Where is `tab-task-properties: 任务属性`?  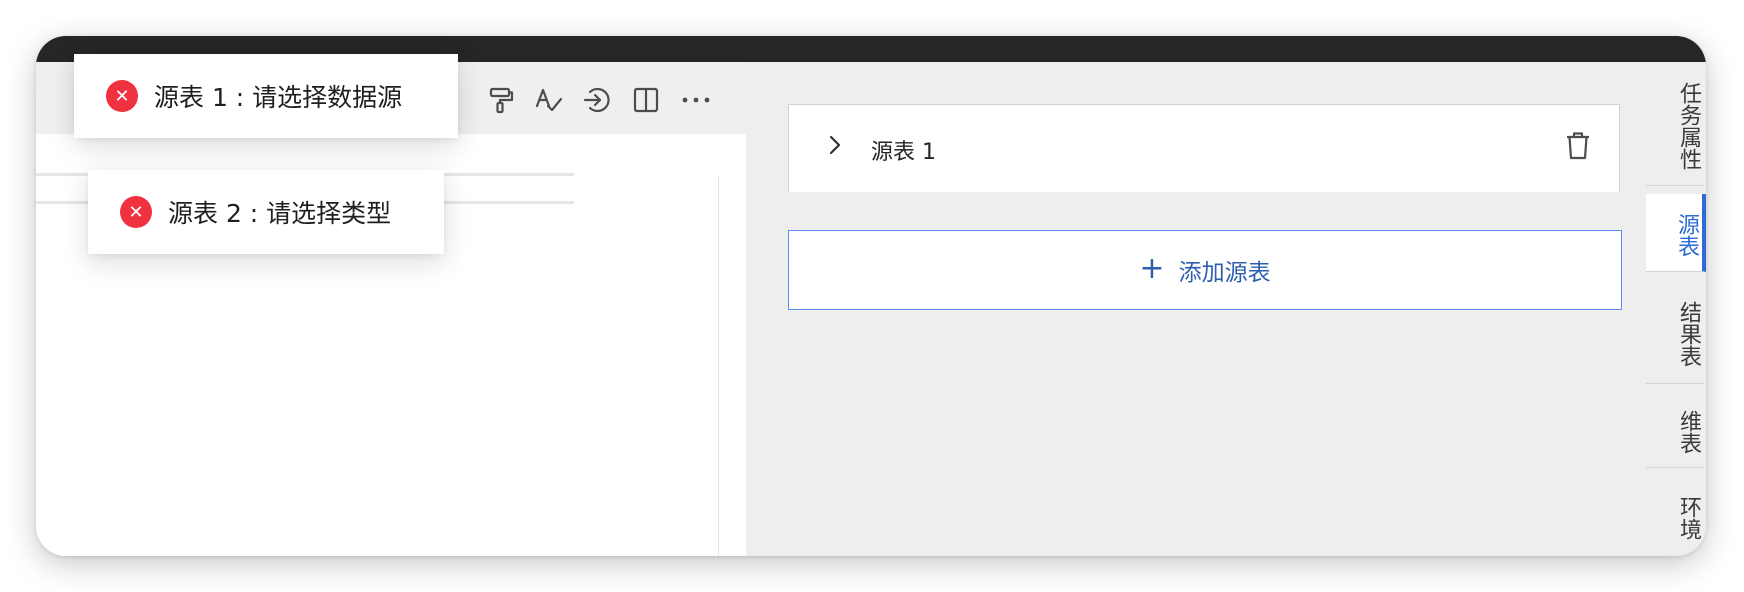
tab-task-properties: 任务属性 is located at coordinates (1675, 124).